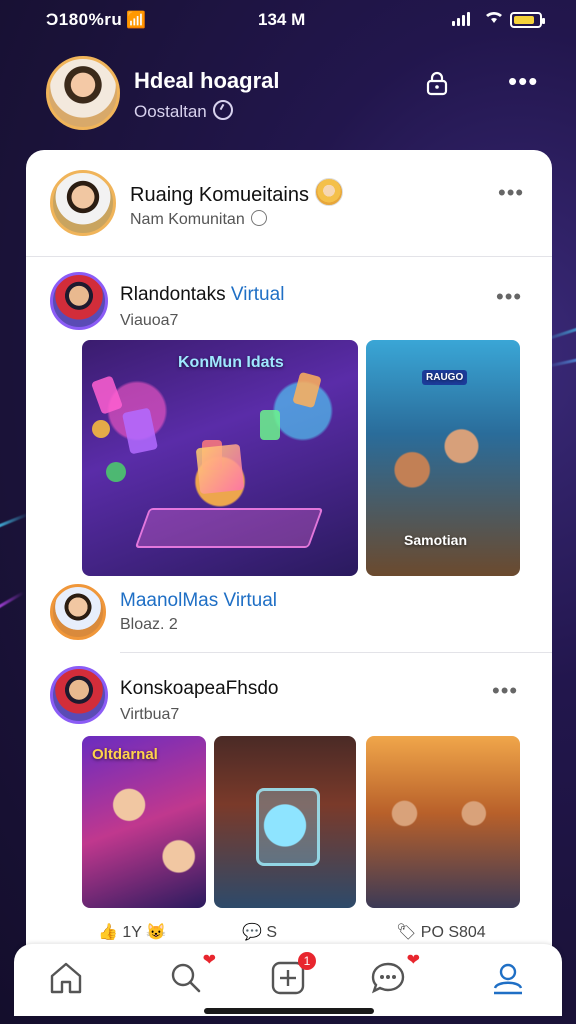 Image resolution: width=576 pixels, height=1024 pixels. I want to click on status-bar: Ɔ180%ru 📶 134 M, so click(288, 20).